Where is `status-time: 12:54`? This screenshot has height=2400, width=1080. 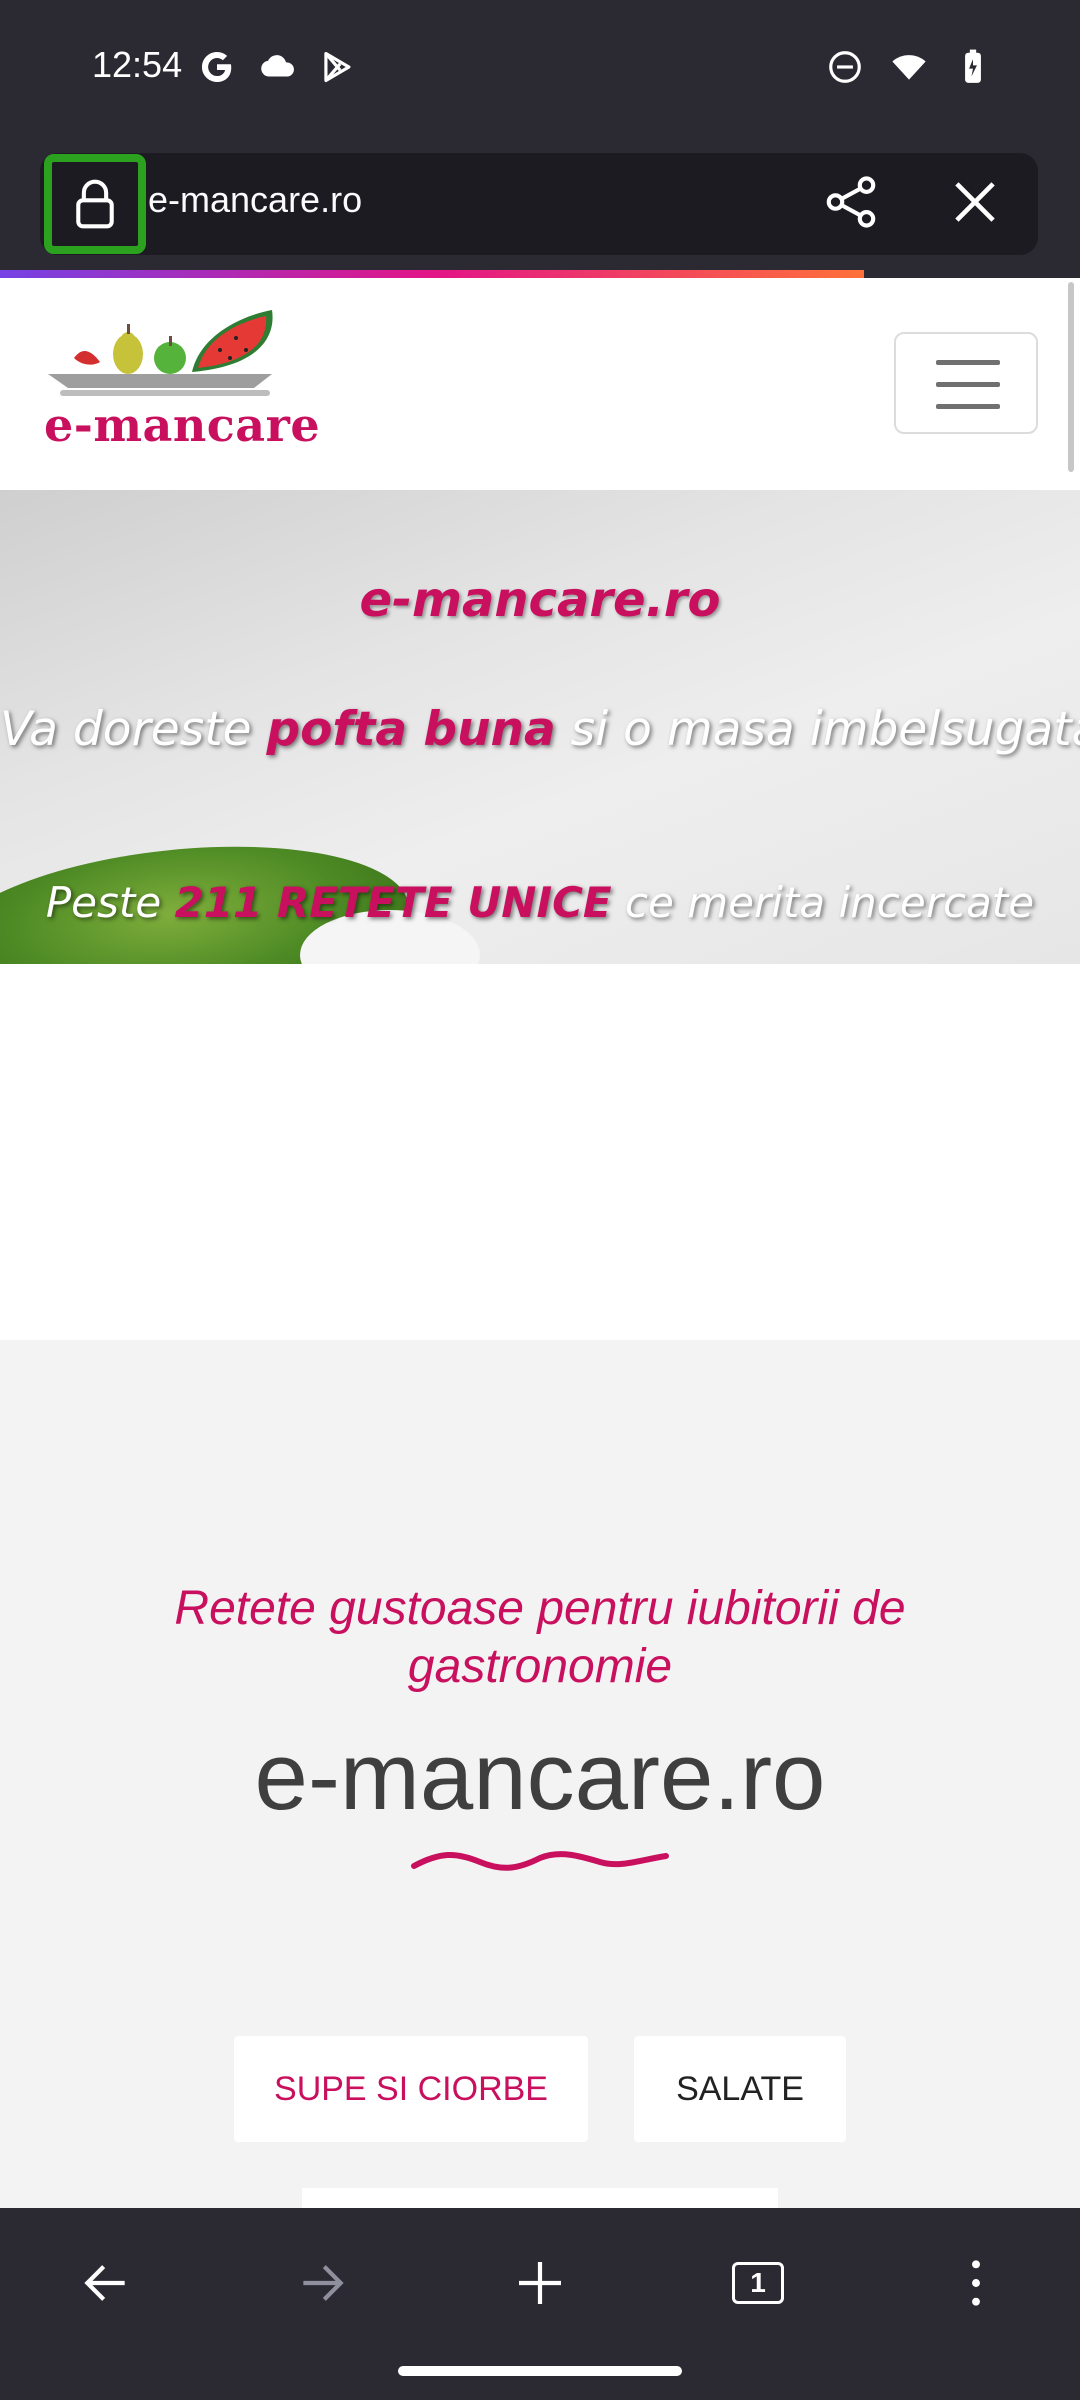 status-time: 12:54 is located at coordinates (137, 64).